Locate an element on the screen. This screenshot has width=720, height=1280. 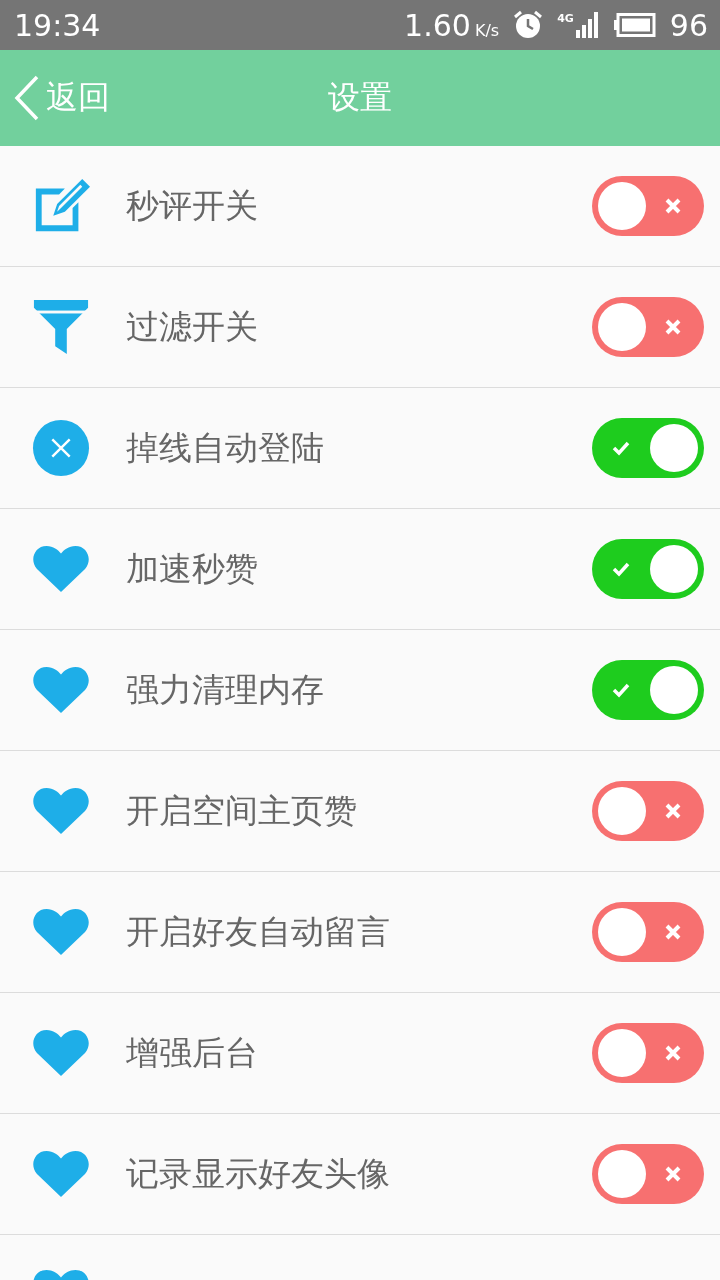
close-icon is located at coordinates (61, 448).